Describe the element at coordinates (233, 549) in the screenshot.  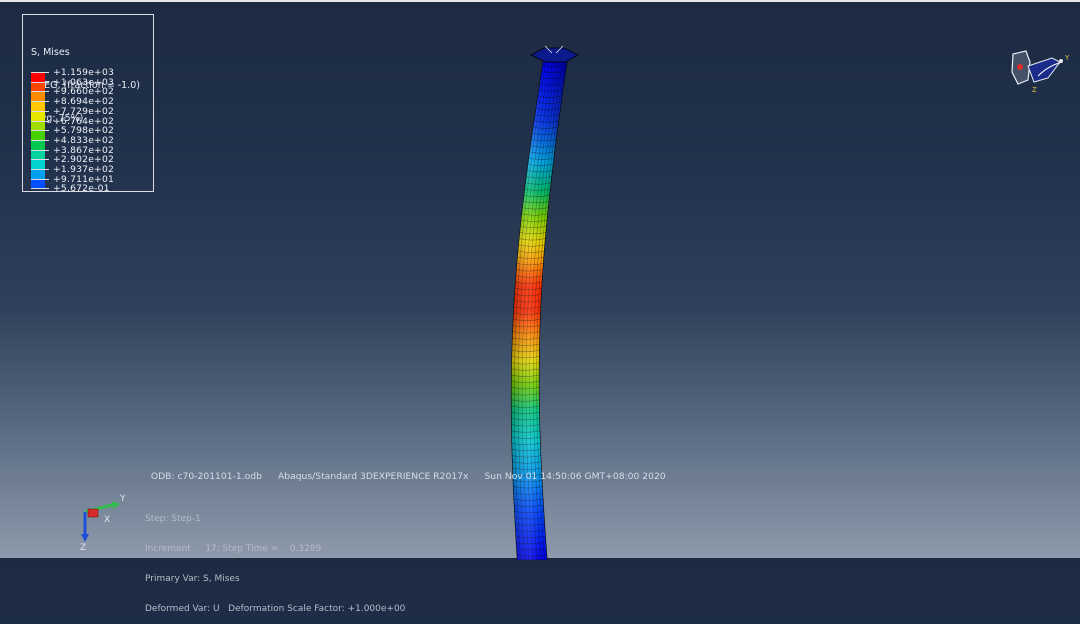
I see `status-increment: Increment 17: Step Time = 0.3289` at that location.